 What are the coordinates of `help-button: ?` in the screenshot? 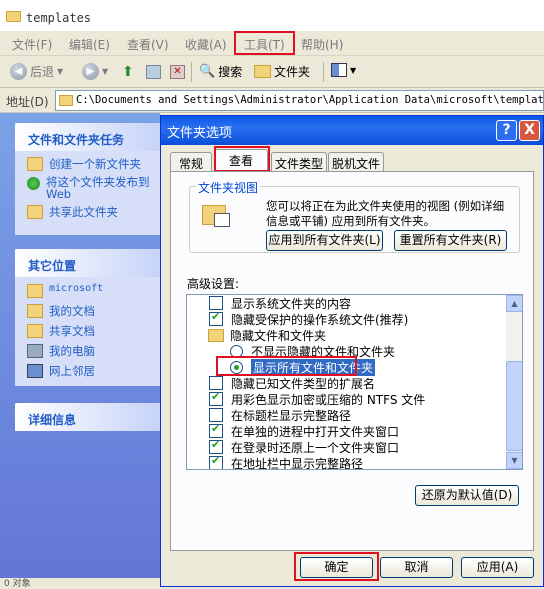 It's located at (506, 130).